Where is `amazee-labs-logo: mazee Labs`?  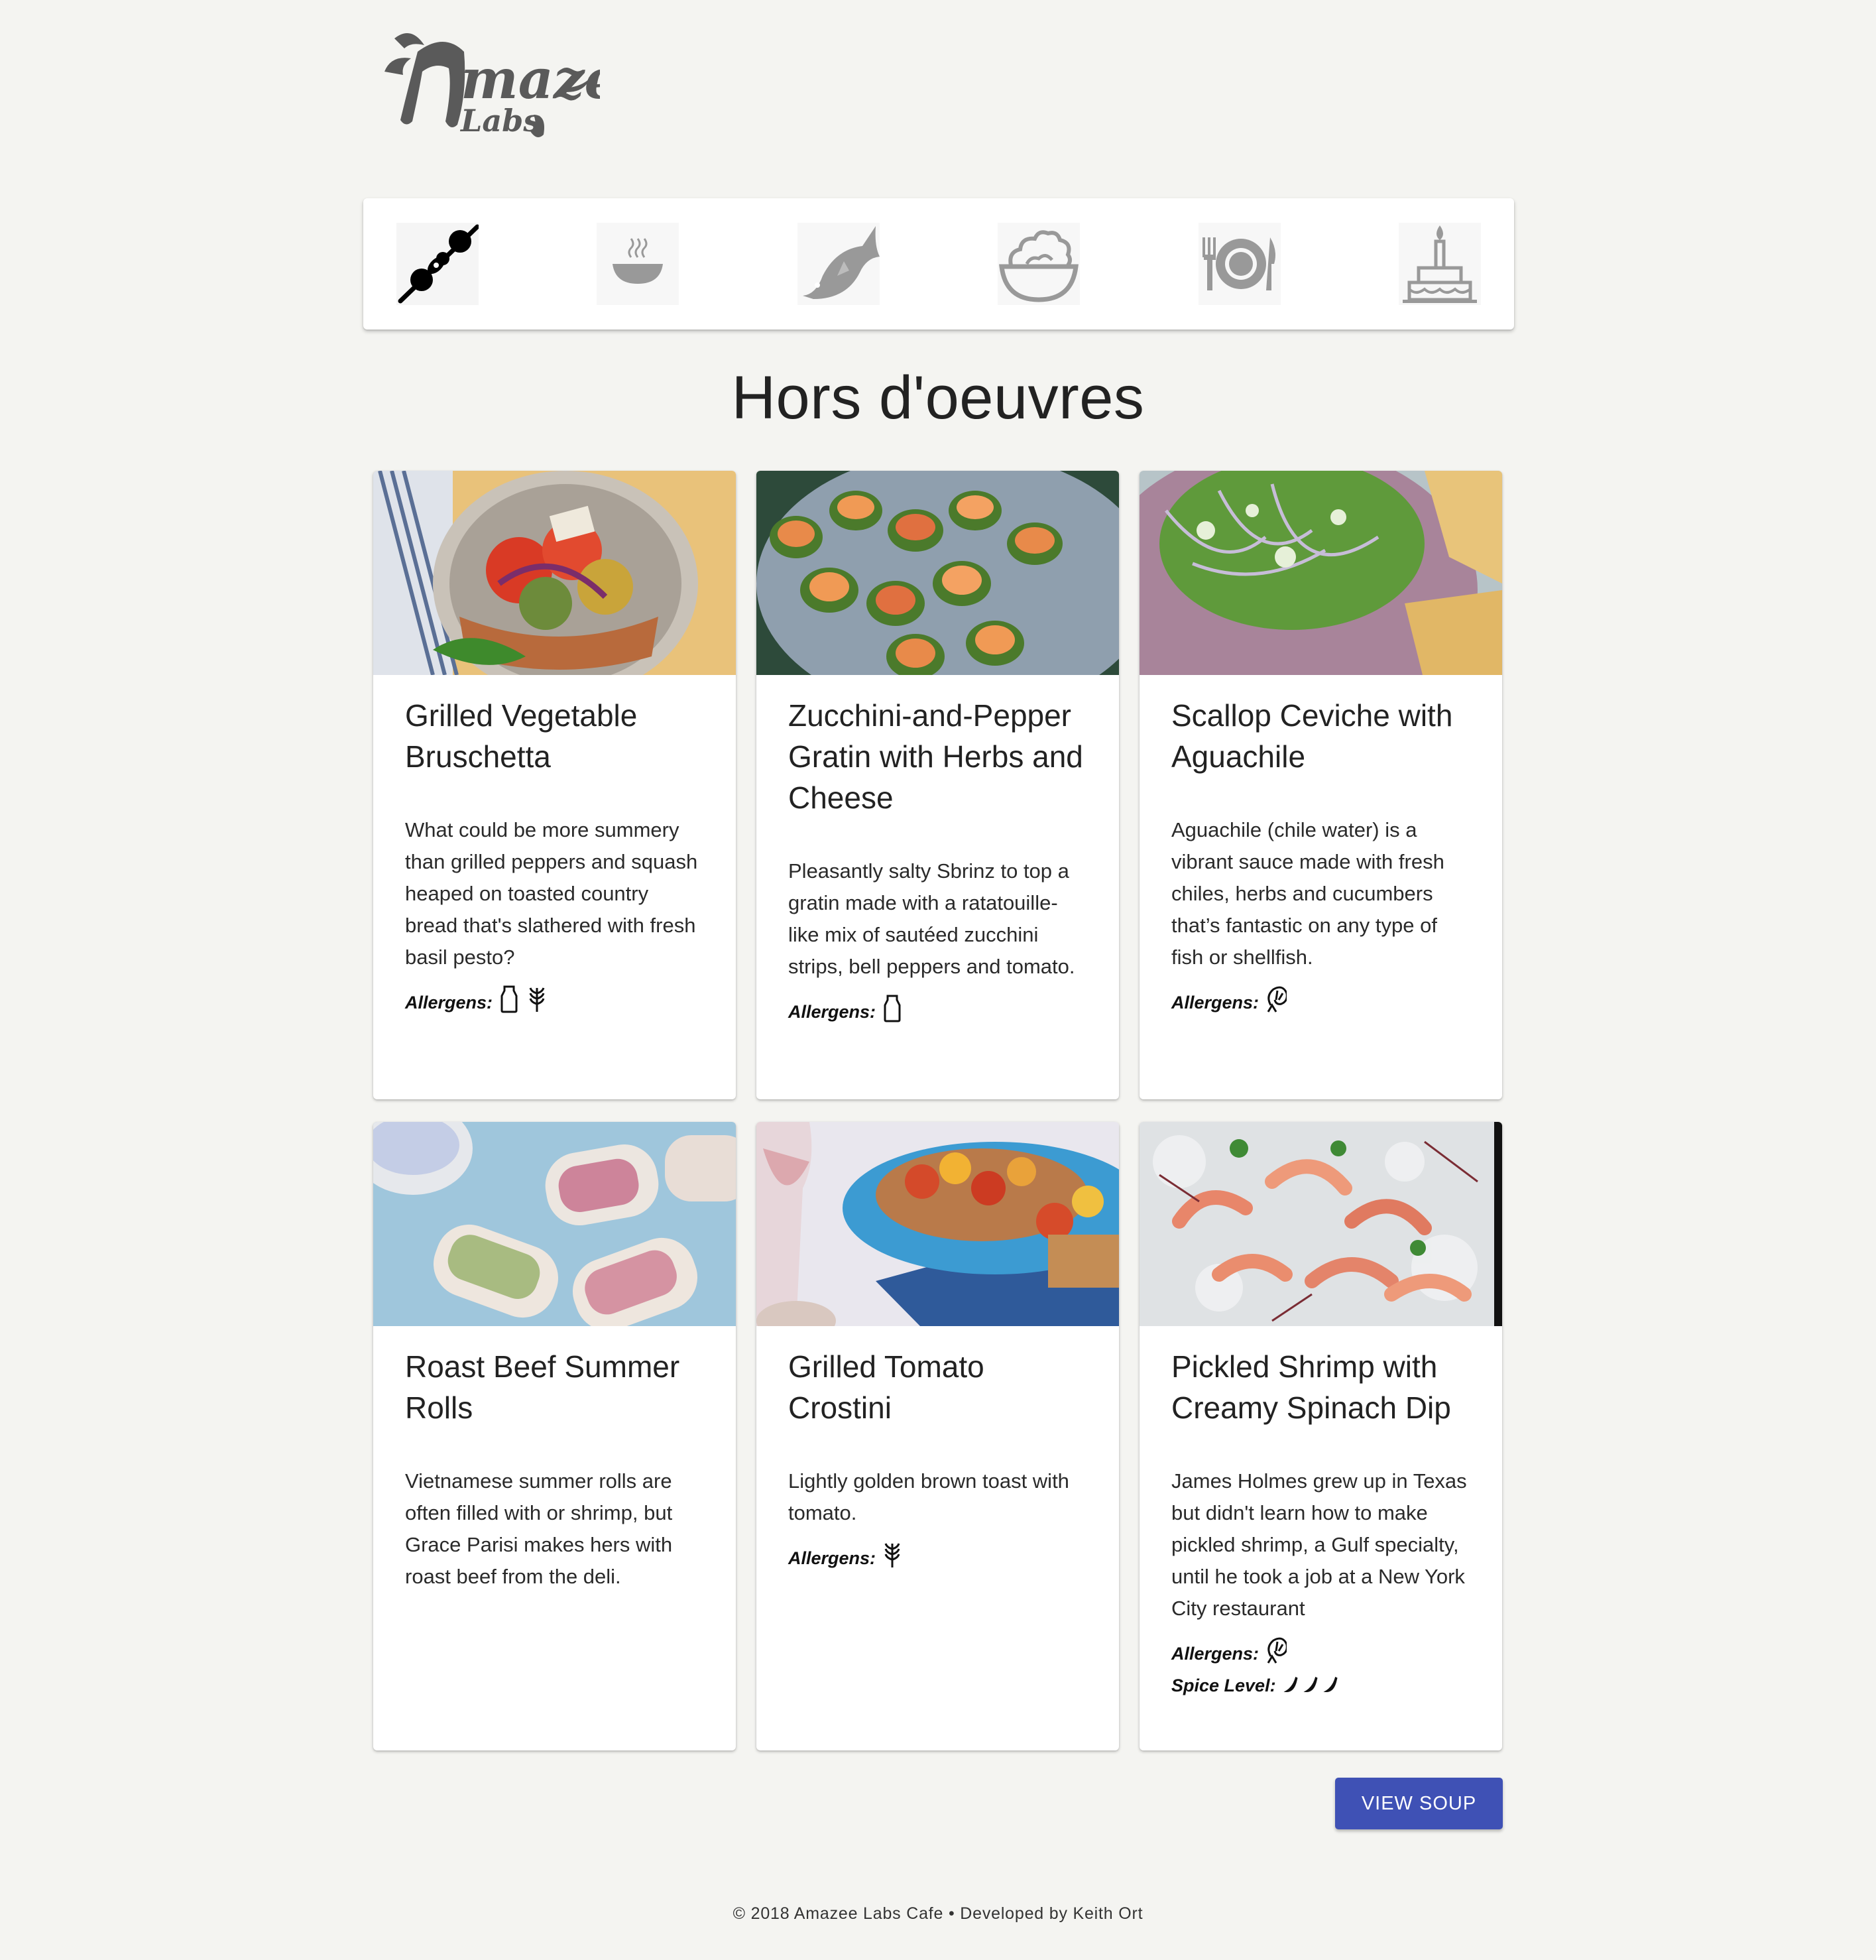
amazee-labs-logo: mazee Labs is located at coordinates (490, 85).